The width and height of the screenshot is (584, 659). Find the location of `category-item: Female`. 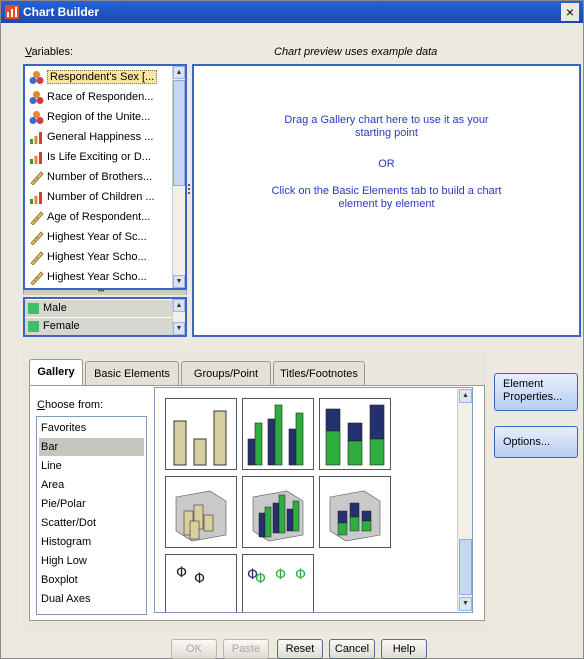

category-item: Female is located at coordinates (99, 326).